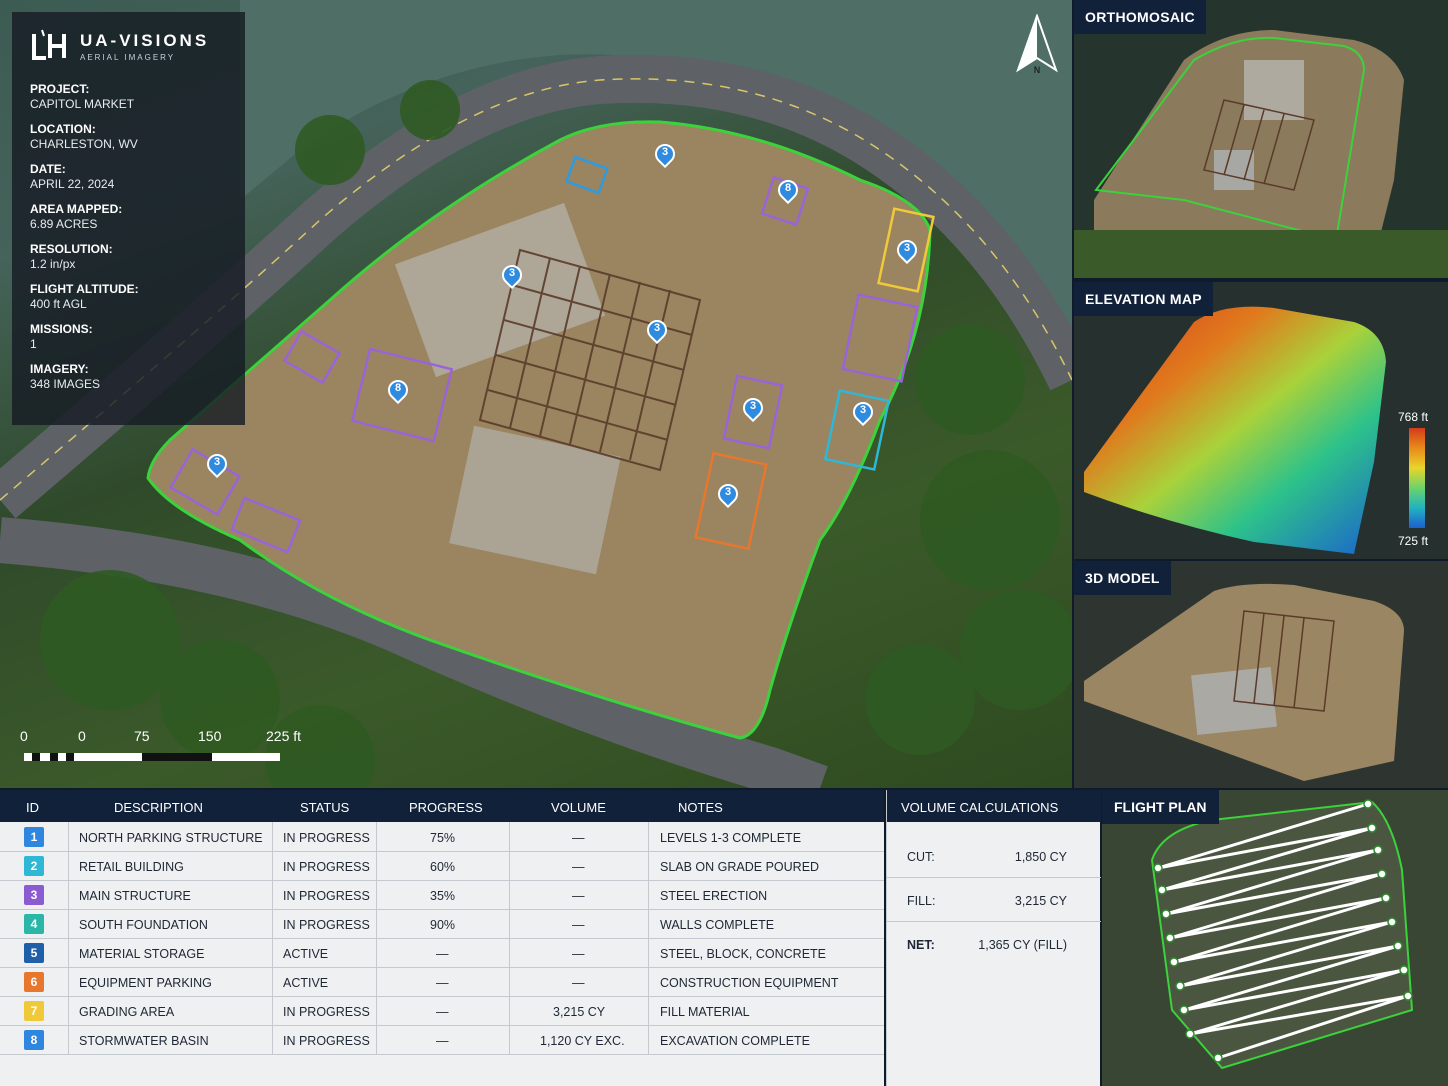  Describe the element at coordinates (994, 856) in the screenshot. I see `volume-cut: CUT: 1,850 CY` at that location.